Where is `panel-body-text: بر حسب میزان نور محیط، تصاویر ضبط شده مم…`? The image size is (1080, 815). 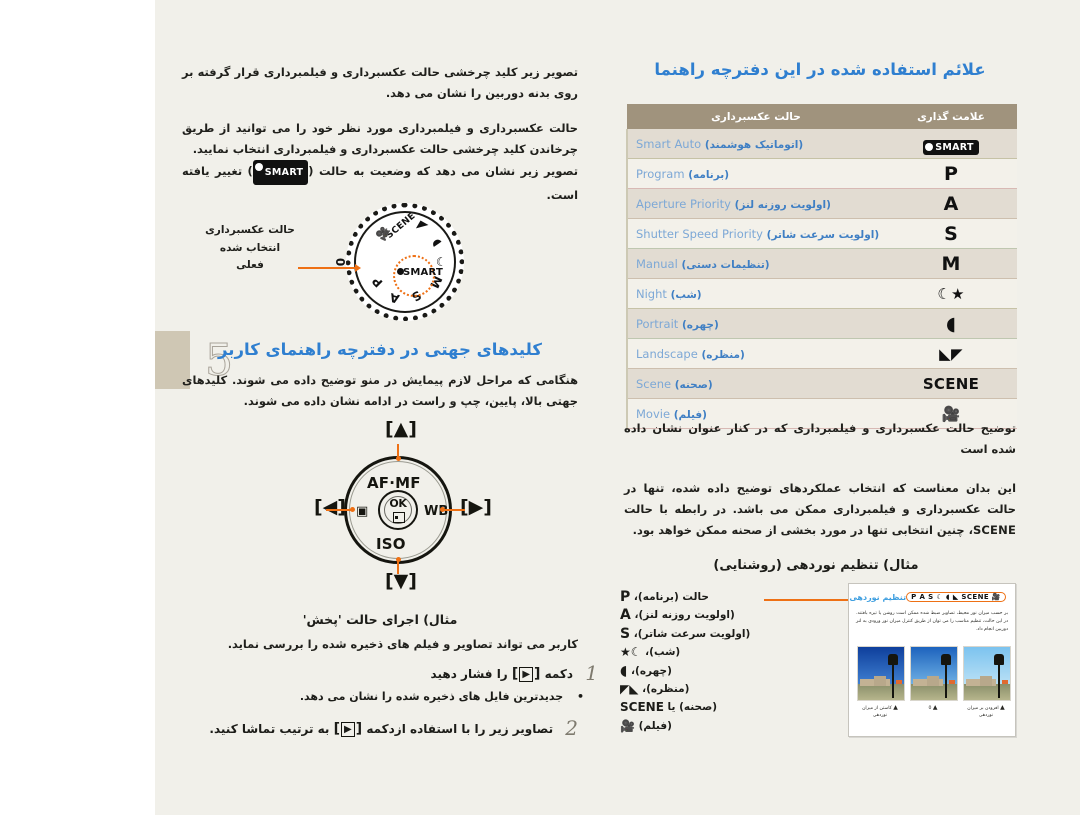
panel-body-text: بر حسب میزان نور محیط، تصاویر ضبط شده مم… is located at coordinates (932, 622).